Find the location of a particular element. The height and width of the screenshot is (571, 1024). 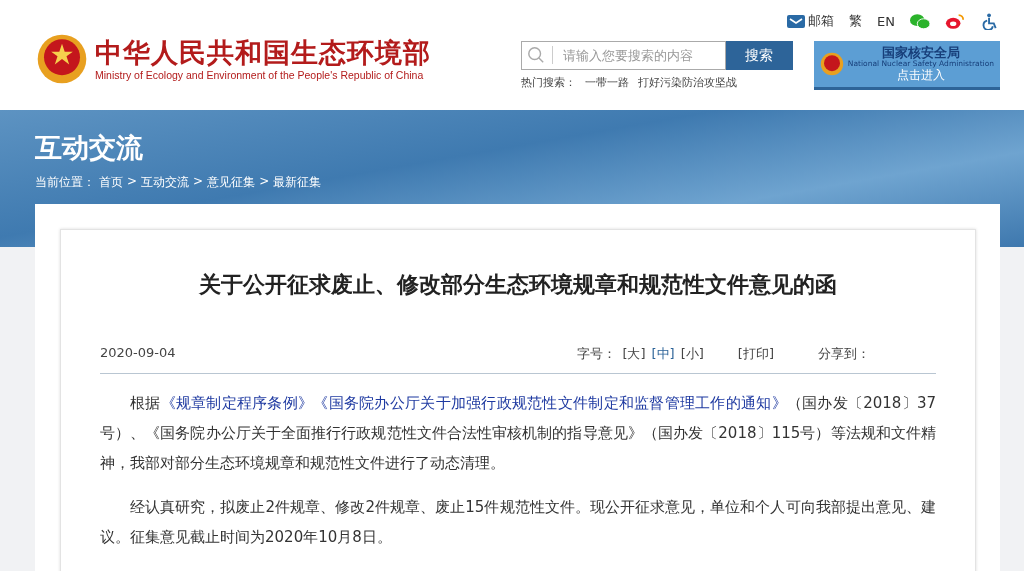

share-label: 分享到： is located at coordinates (844, 354).